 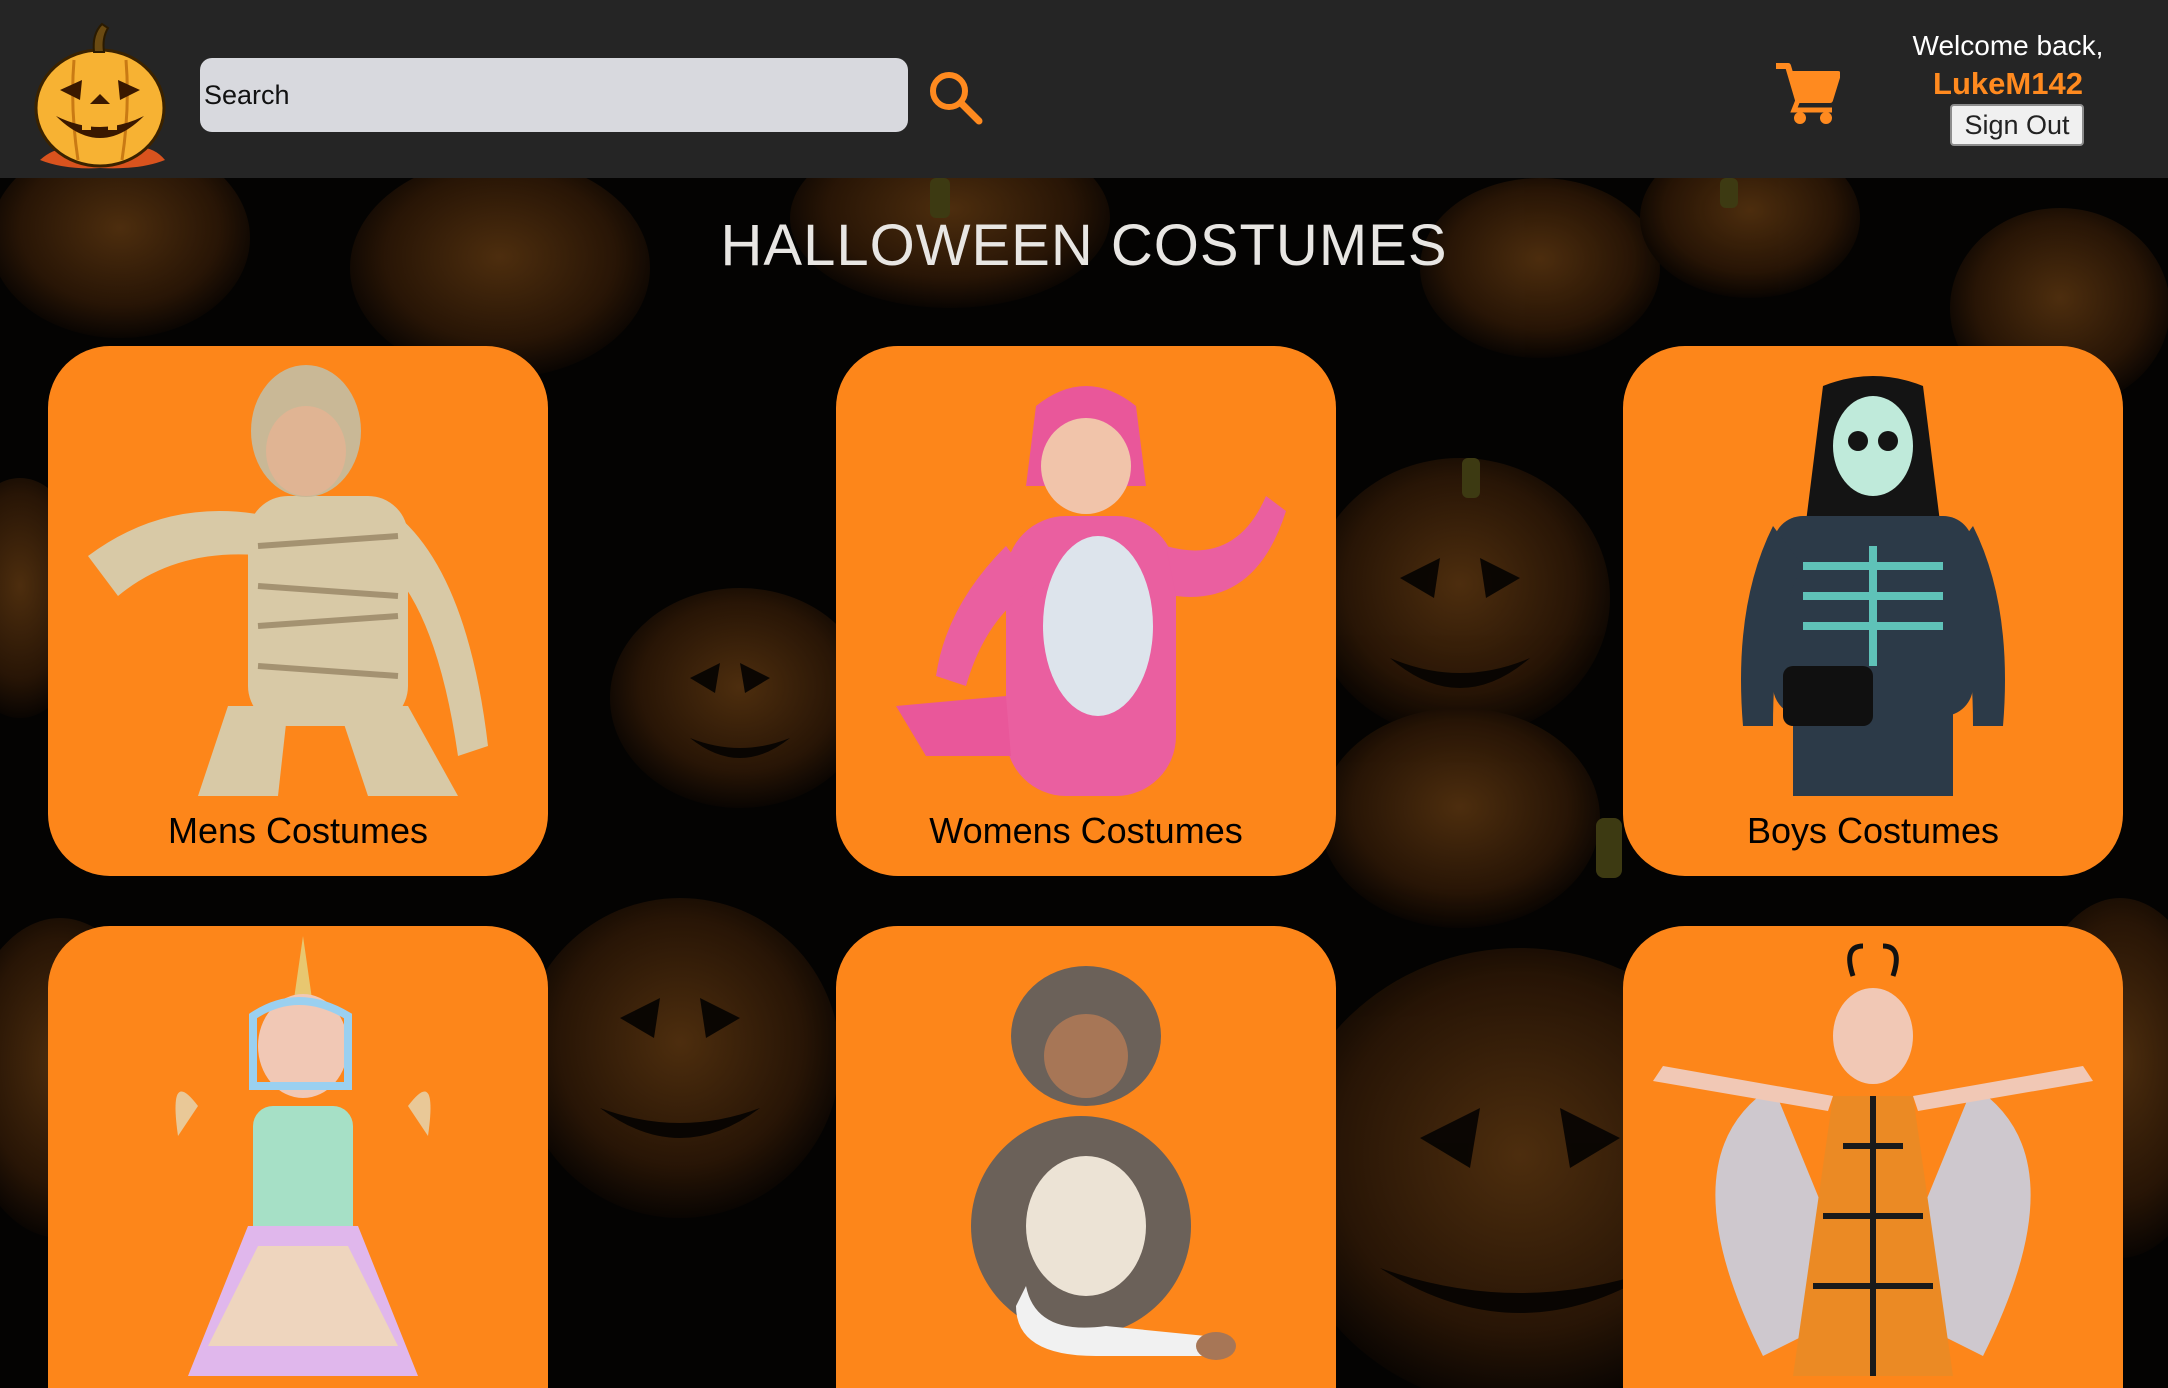 What do you see at coordinates (2008, 83) in the screenshot?
I see `username: LukeM142` at bounding box center [2008, 83].